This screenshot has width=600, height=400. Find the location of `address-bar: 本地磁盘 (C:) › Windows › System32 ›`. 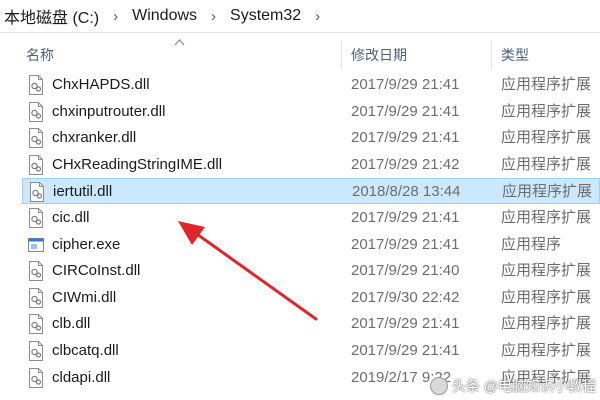

address-bar: 本地磁盘 (C:) › Windows › System32 › is located at coordinates (300, 16).